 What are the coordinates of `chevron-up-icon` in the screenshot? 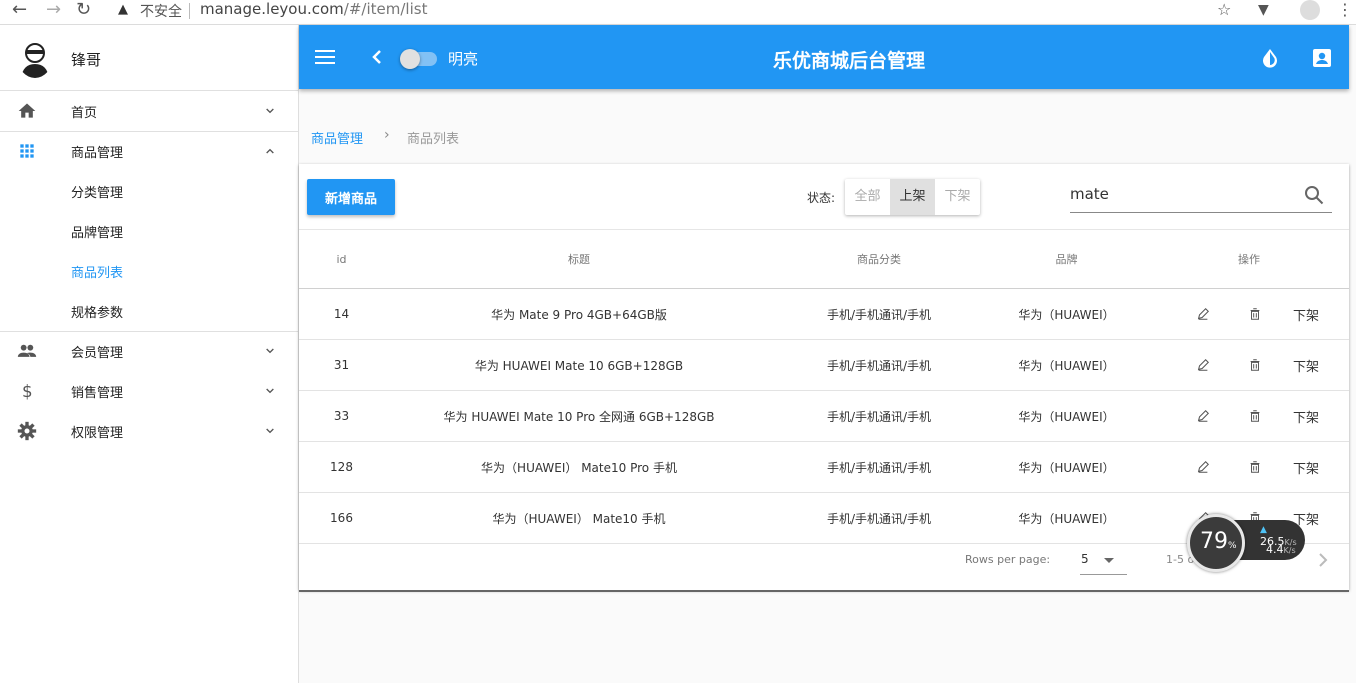 It's located at (270, 151).